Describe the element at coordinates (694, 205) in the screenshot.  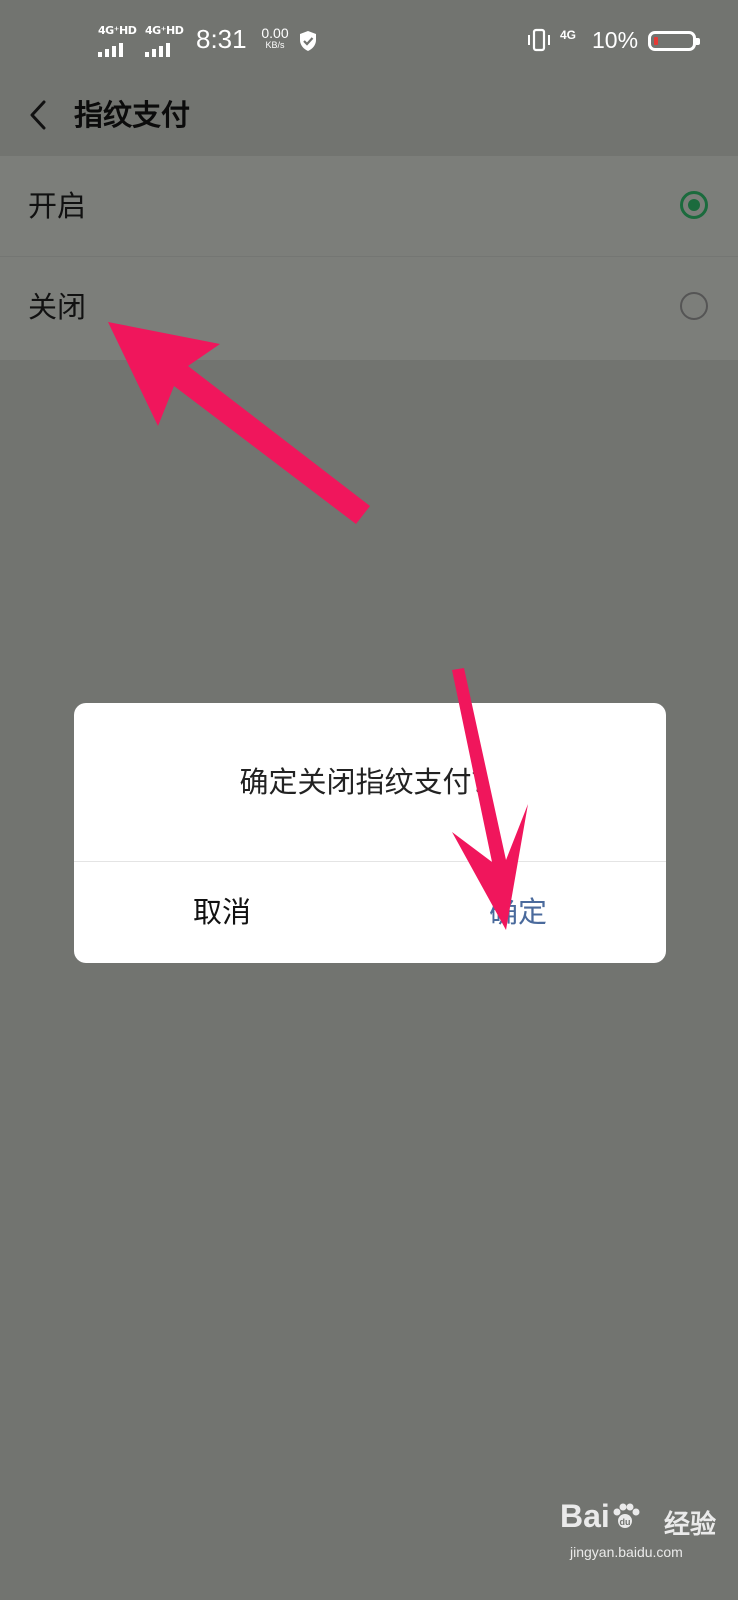
I see `radio-selected-icon` at that location.